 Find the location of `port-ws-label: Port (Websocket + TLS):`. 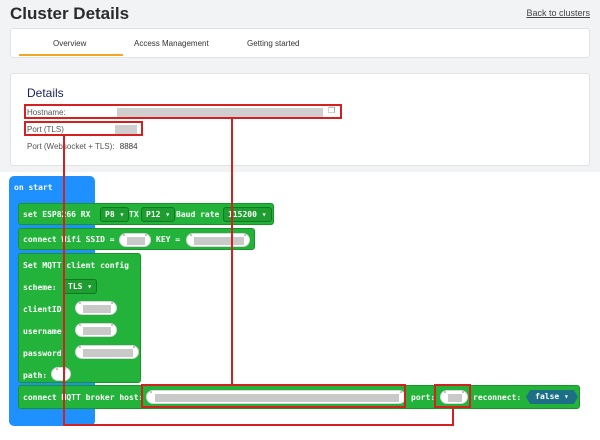

port-ws-label: Port (Websocket + TLS): is located at coordinates (71, 146).